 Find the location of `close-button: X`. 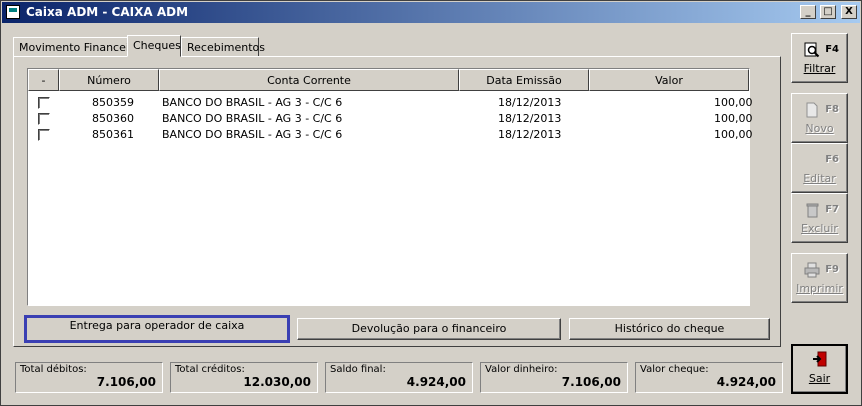

close-button: X is located at coordinates (849, 12).